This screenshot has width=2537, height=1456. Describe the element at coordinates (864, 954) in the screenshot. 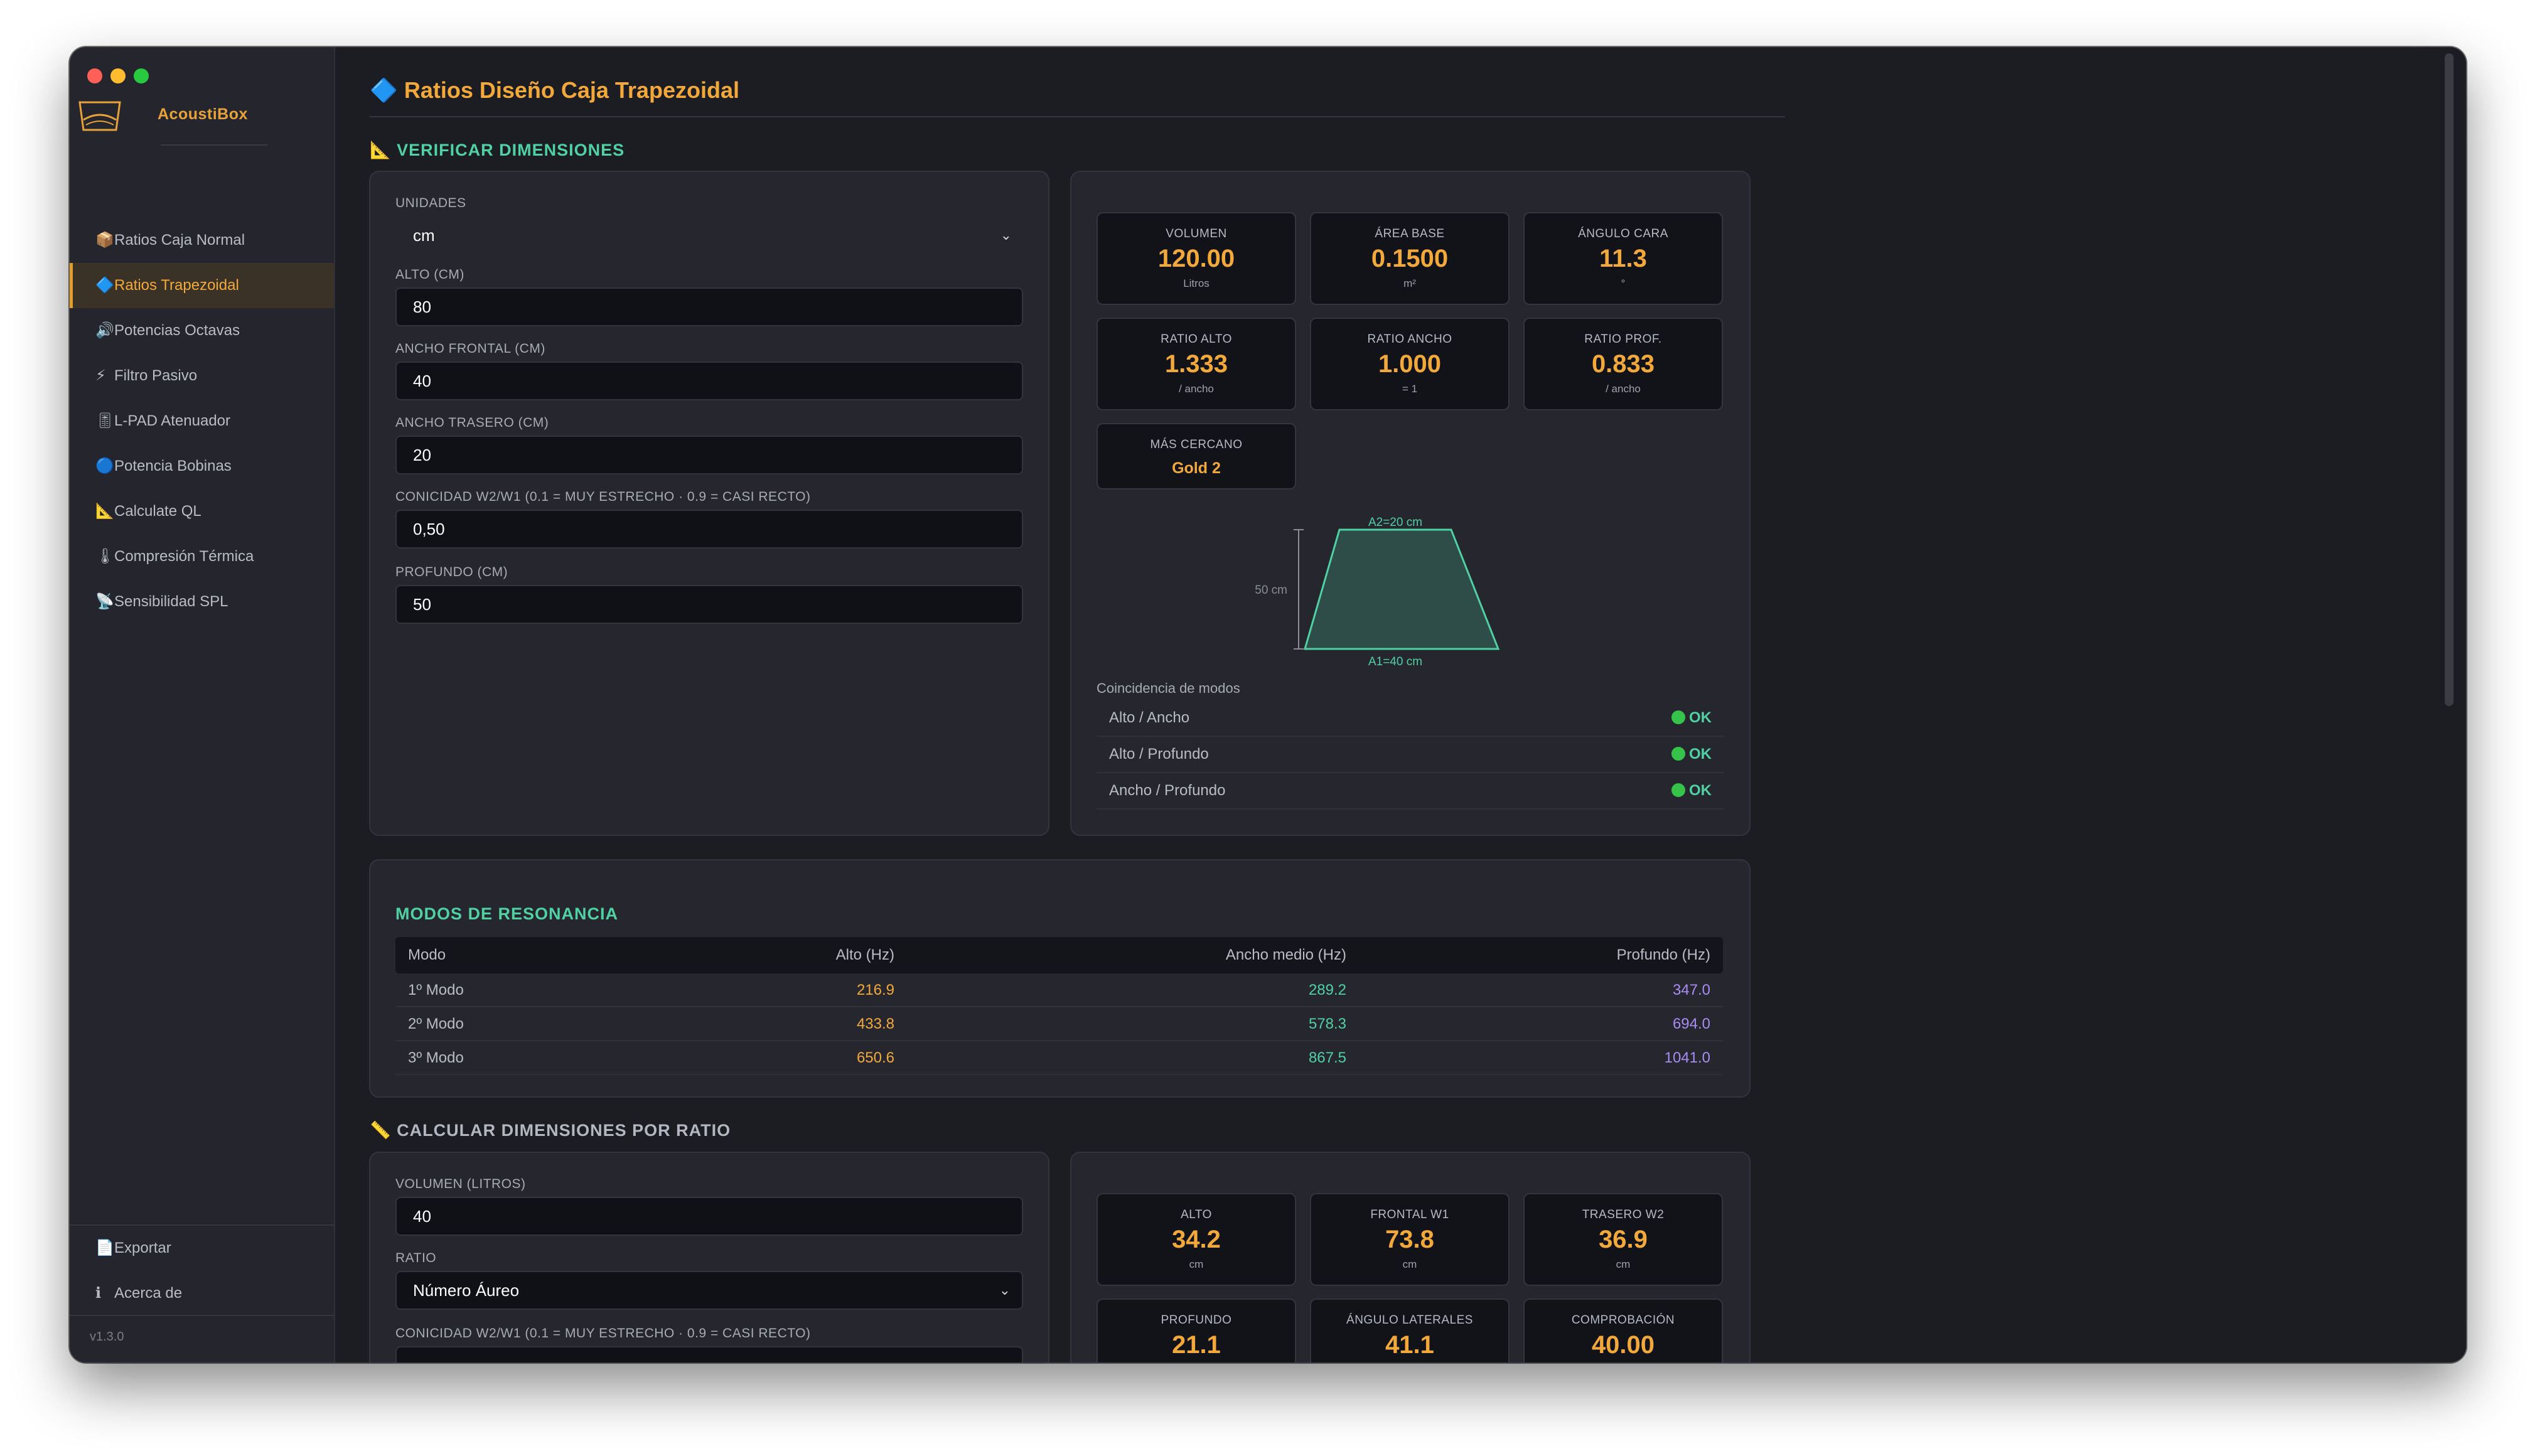

I see `column-header: Alto (Hz)` at that location.